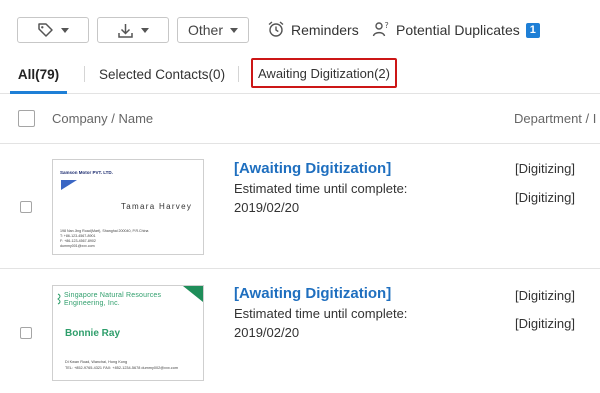 This screenshot has width=600, height=393. I want to click on person-question-icon: ?, so click(381, 30).